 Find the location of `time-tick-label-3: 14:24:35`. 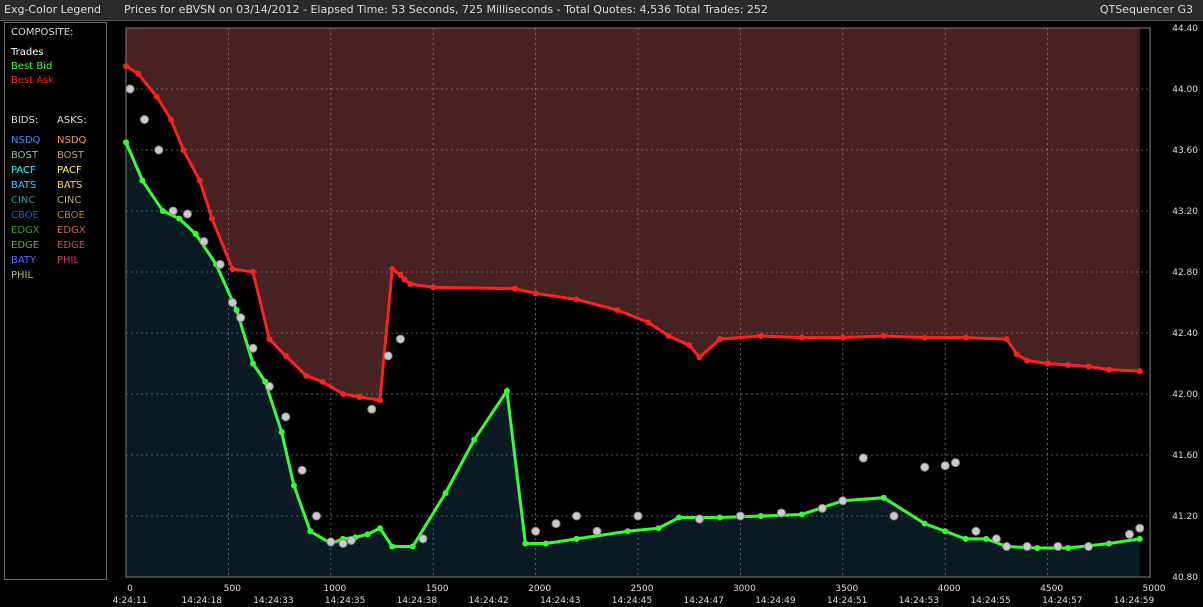

time-tick-label-3: 14:24:35 is located at coordinates (345, 601).